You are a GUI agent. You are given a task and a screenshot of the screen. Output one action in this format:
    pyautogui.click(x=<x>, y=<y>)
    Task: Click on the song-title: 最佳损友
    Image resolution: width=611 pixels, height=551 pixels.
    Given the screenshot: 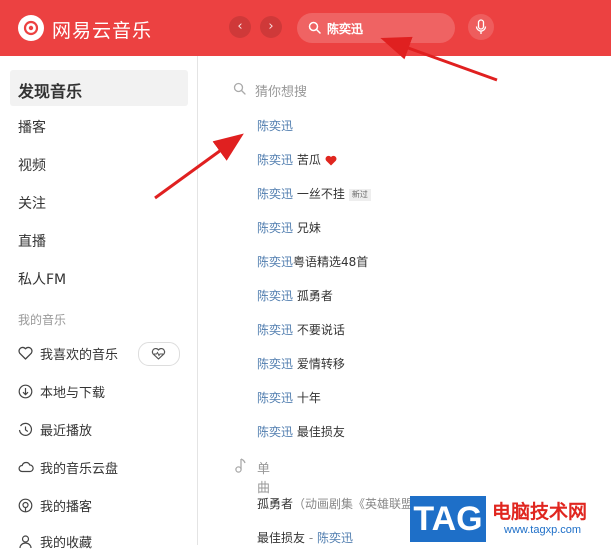 What is the action you would take?
    pyautogui.click(x=281, y=538)
    